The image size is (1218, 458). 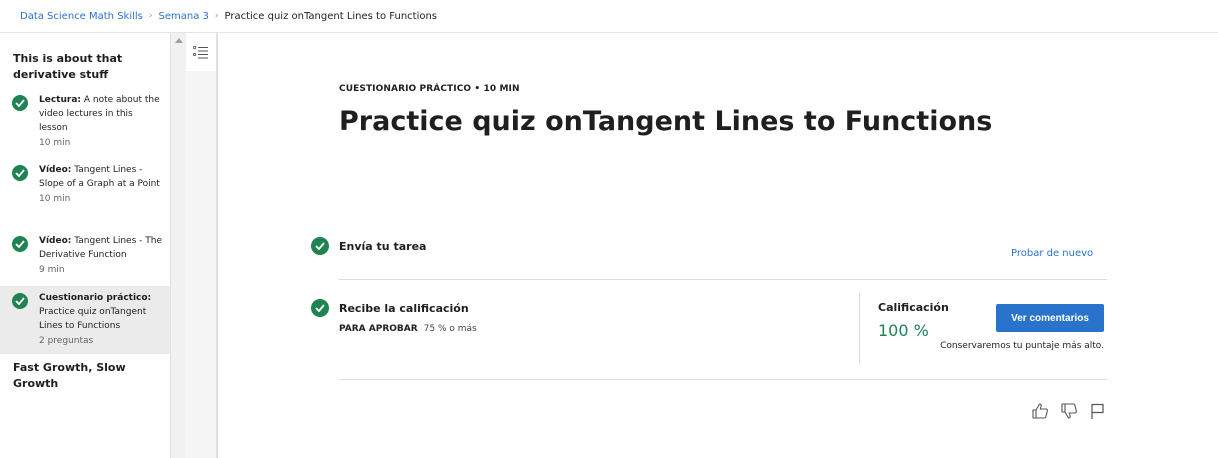 What do you see at coordinates (383, 246) in the screenshot?
I see `submit-step-label: Envía tu tarea` at bounding box center [383, 246].